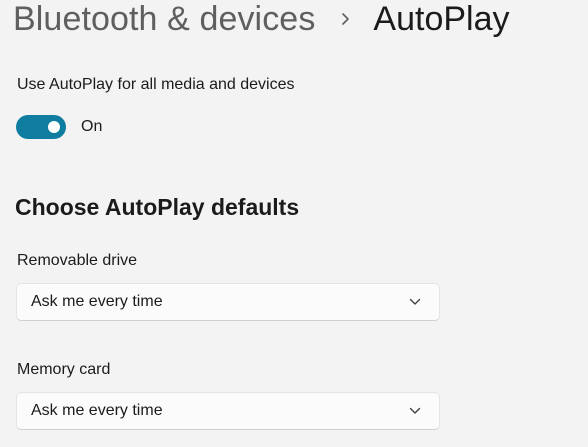  What do you see at coordinates (64, 369) in the screenshot?
I see `memory-card-label: Memory card` at bounding box center [64, 369].